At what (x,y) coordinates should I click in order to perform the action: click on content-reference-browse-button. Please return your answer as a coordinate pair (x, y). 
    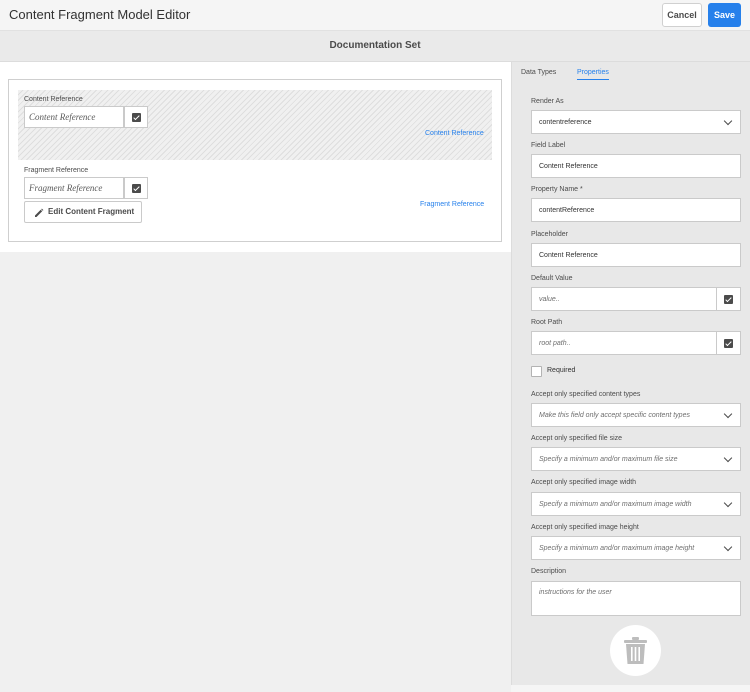
    Looking at the image, I should click on (136, 117).